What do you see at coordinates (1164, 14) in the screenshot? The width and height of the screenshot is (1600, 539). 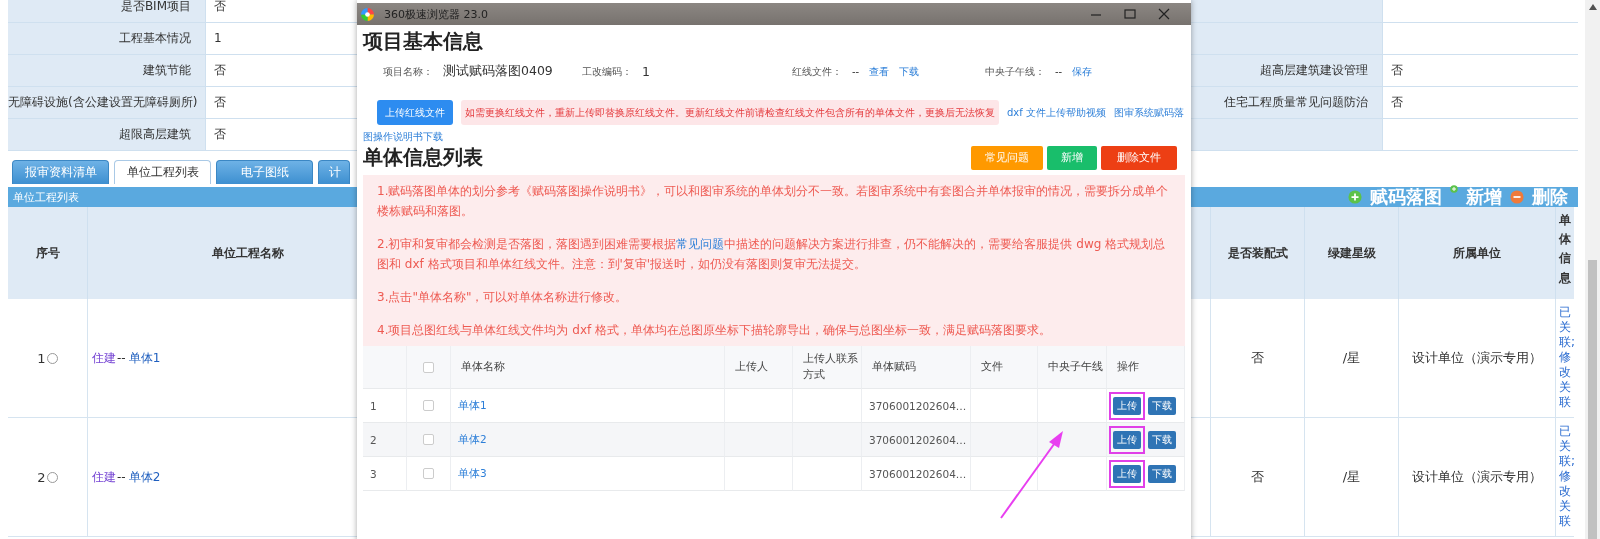 I see `close-icon` at bounding box center [1164, 14].